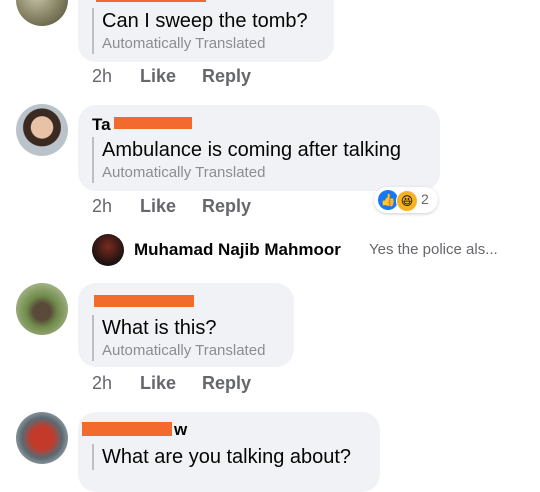  I want to click on comment-text: What is this?, so click(159, 328).